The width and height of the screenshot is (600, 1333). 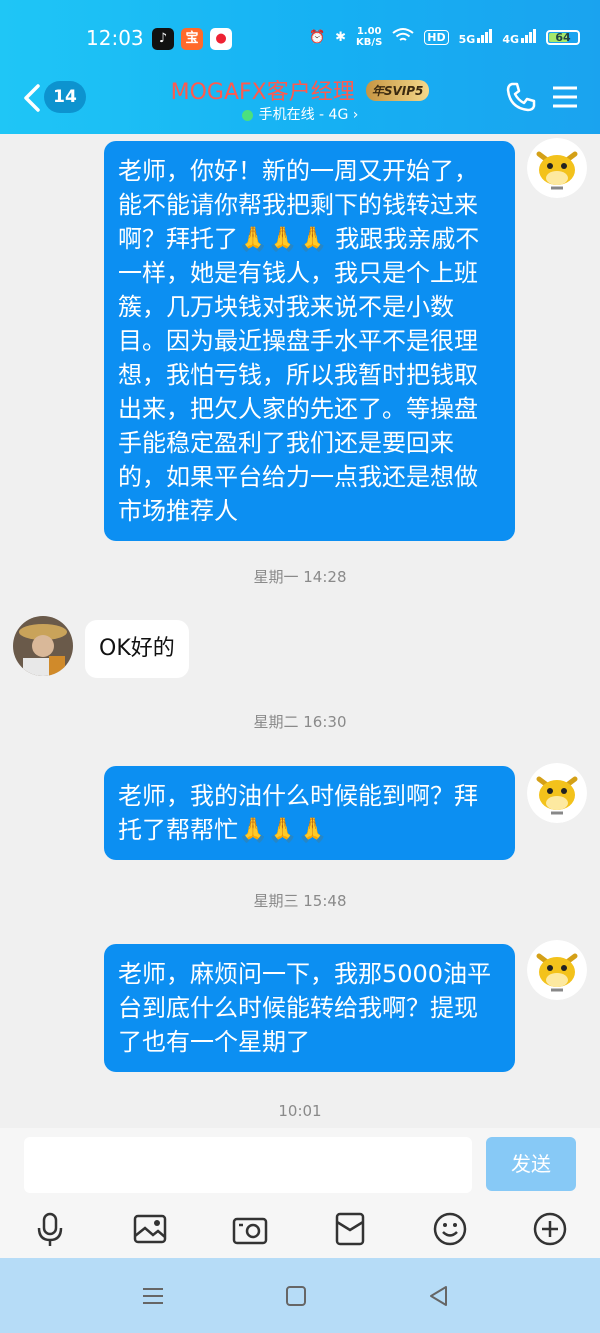 I want to click on status-time: 12:03, so click(x=115, y=38).